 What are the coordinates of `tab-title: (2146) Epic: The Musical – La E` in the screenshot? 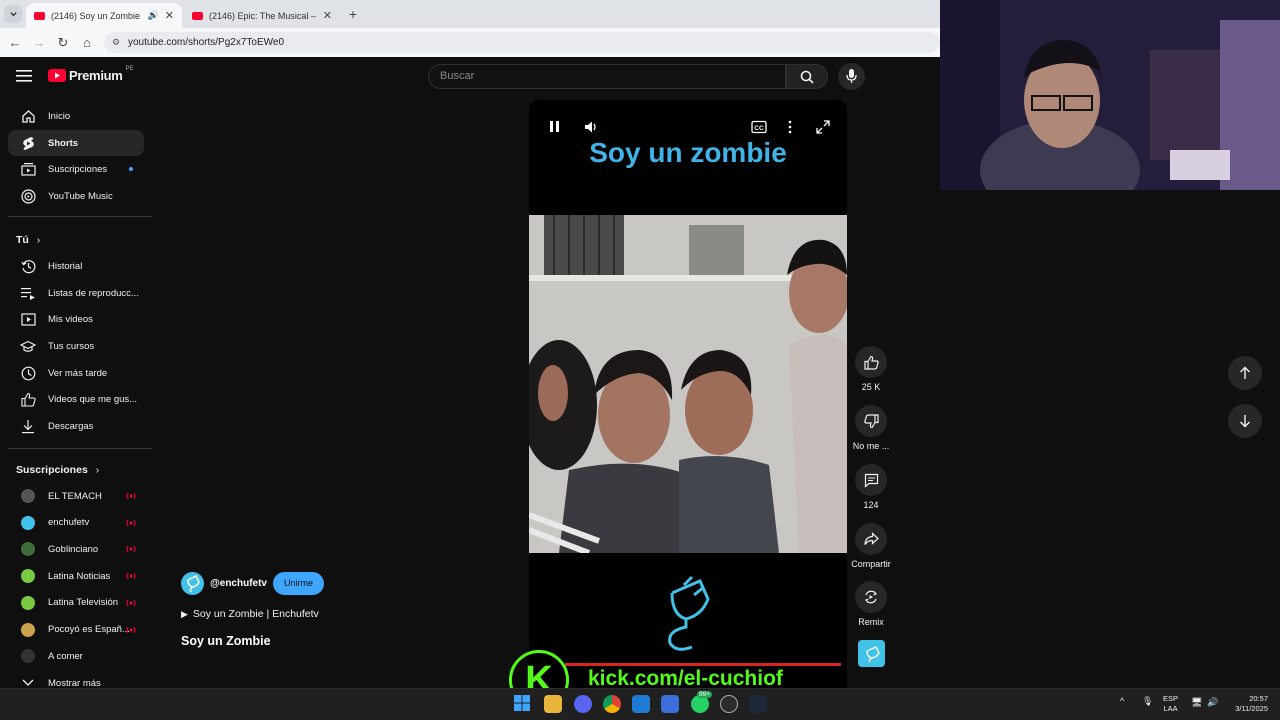 It's located at (263, 15).